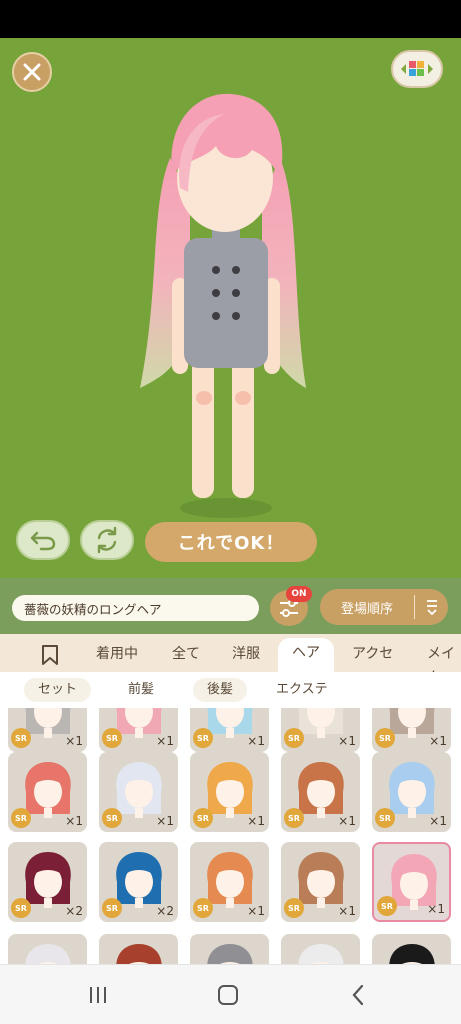  I want to click on palette-icon, so click(417, 68).